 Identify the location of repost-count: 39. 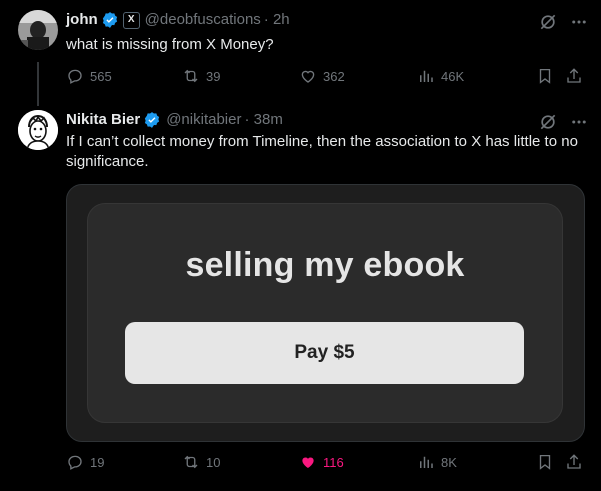
(213, 76).